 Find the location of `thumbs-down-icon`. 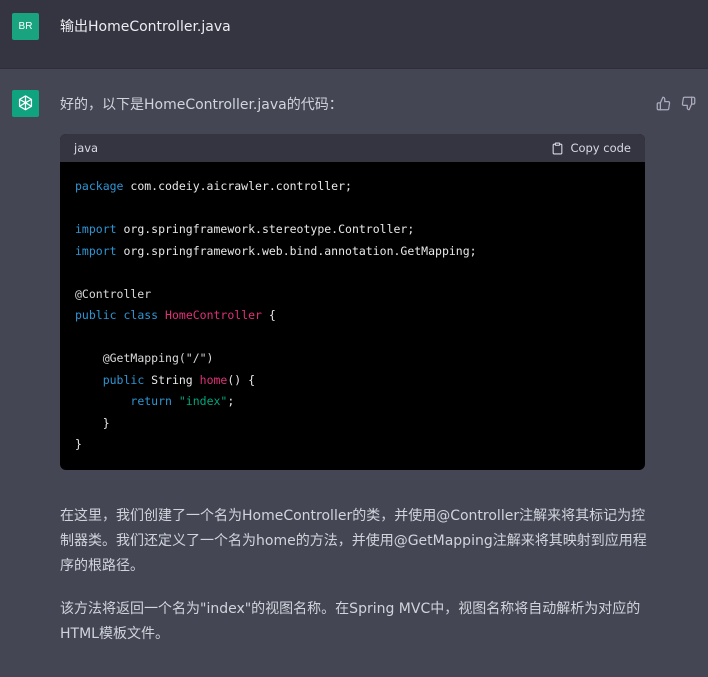

thumbs-down-icon is located at coordinates (688, 103).